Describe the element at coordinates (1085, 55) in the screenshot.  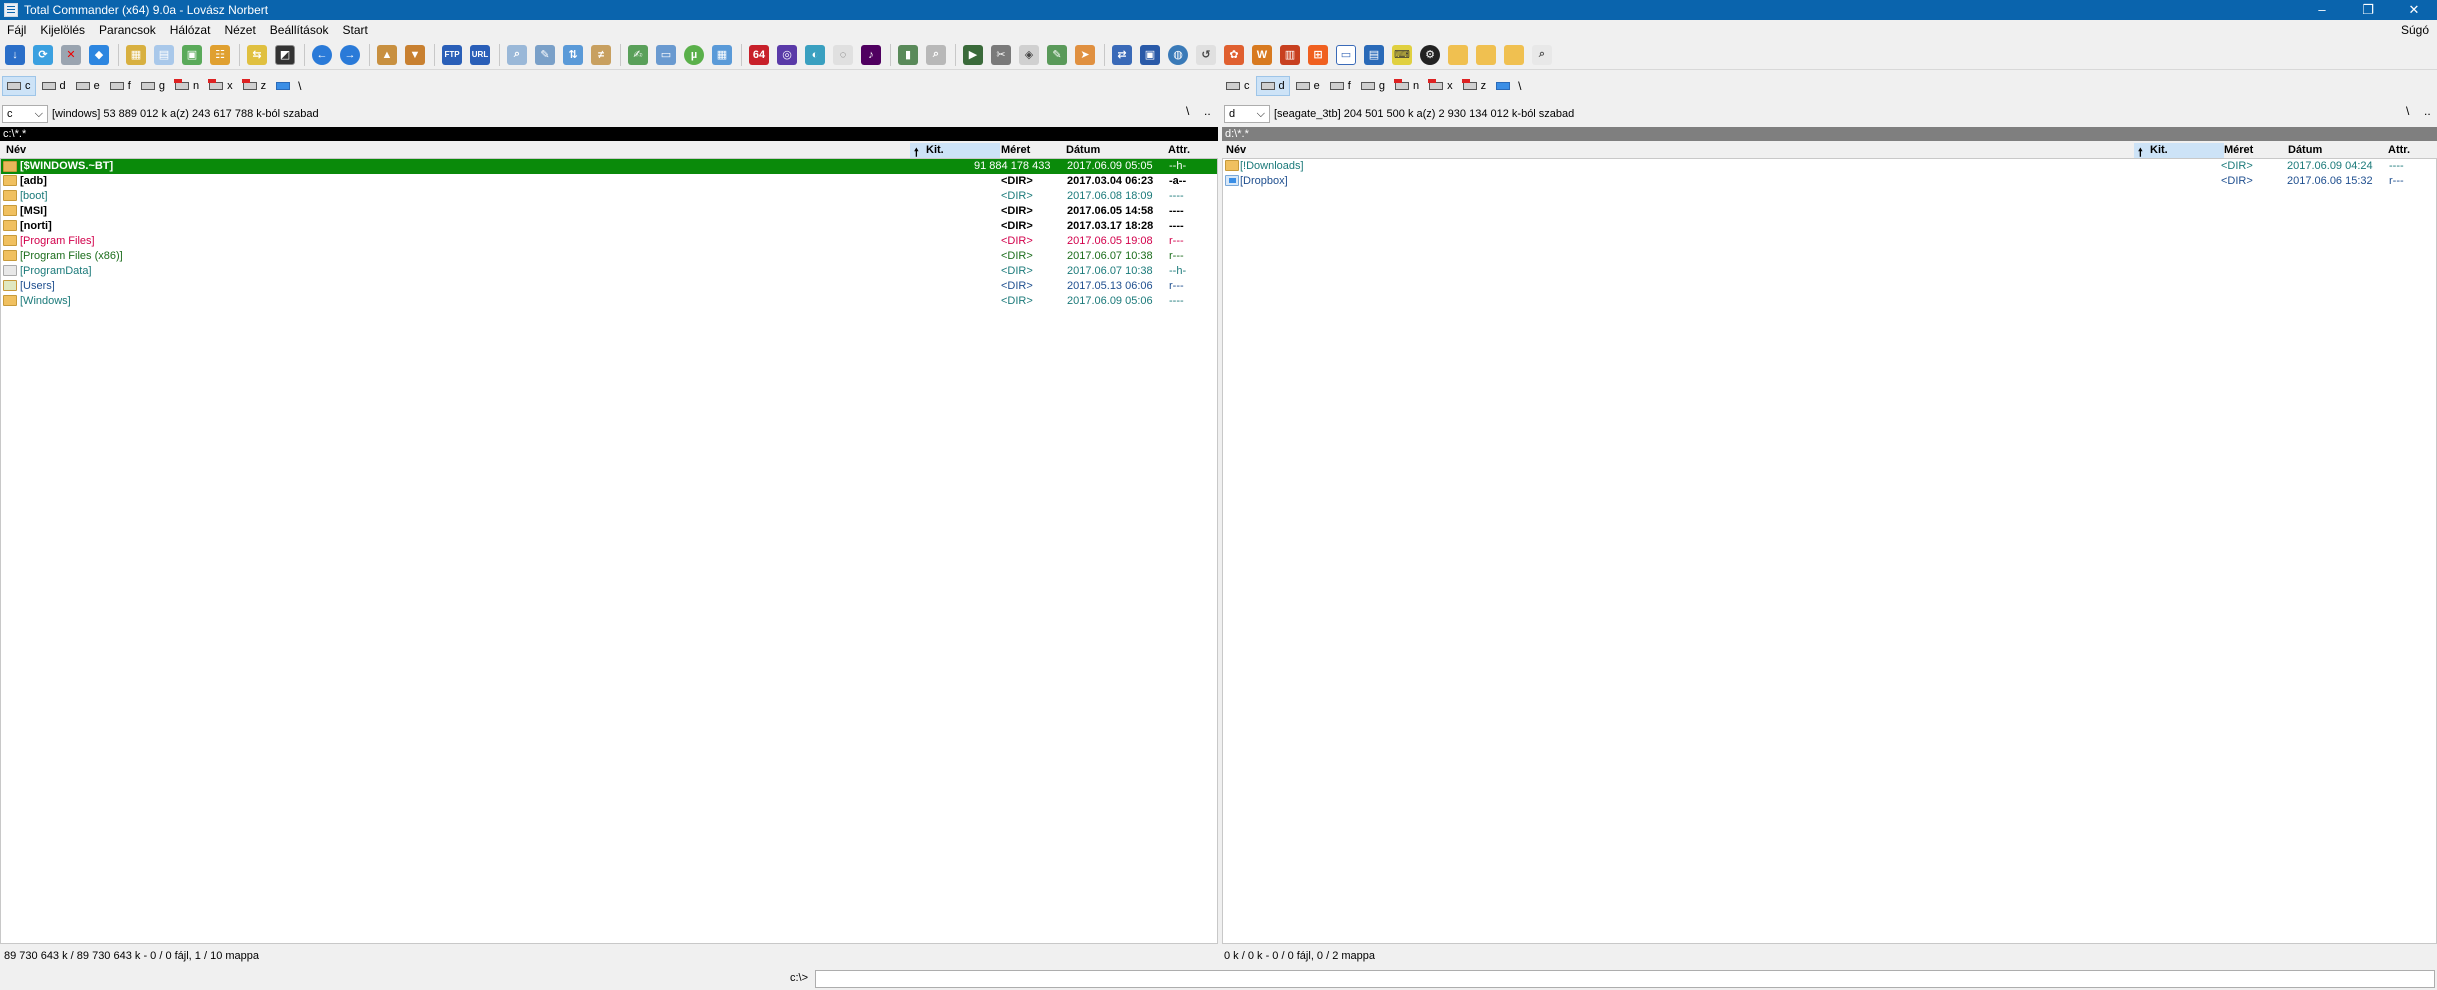
I see `tag-icon: ➤` at that location.